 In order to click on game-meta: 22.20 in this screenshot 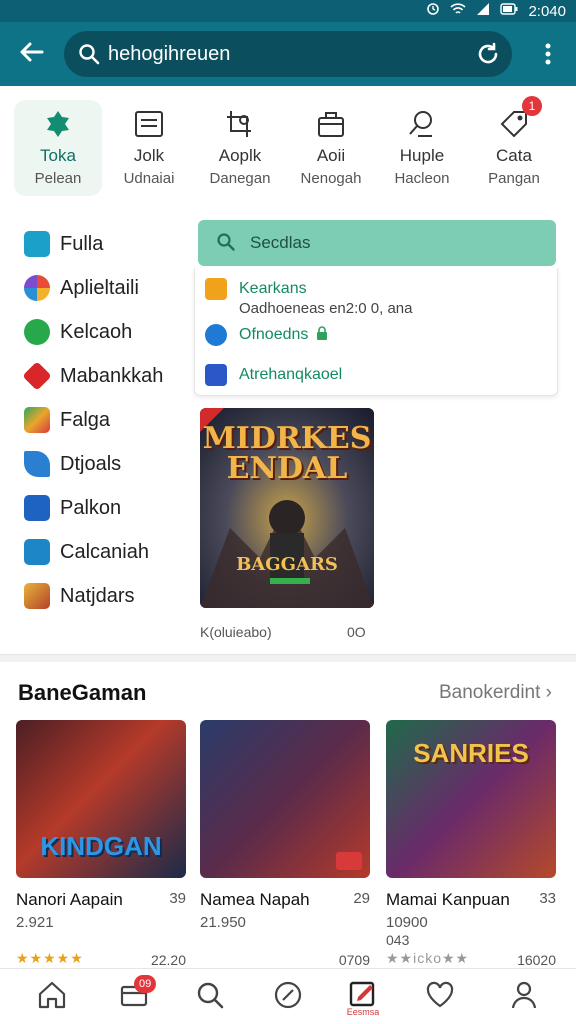, I will do `click(168, 960)`.